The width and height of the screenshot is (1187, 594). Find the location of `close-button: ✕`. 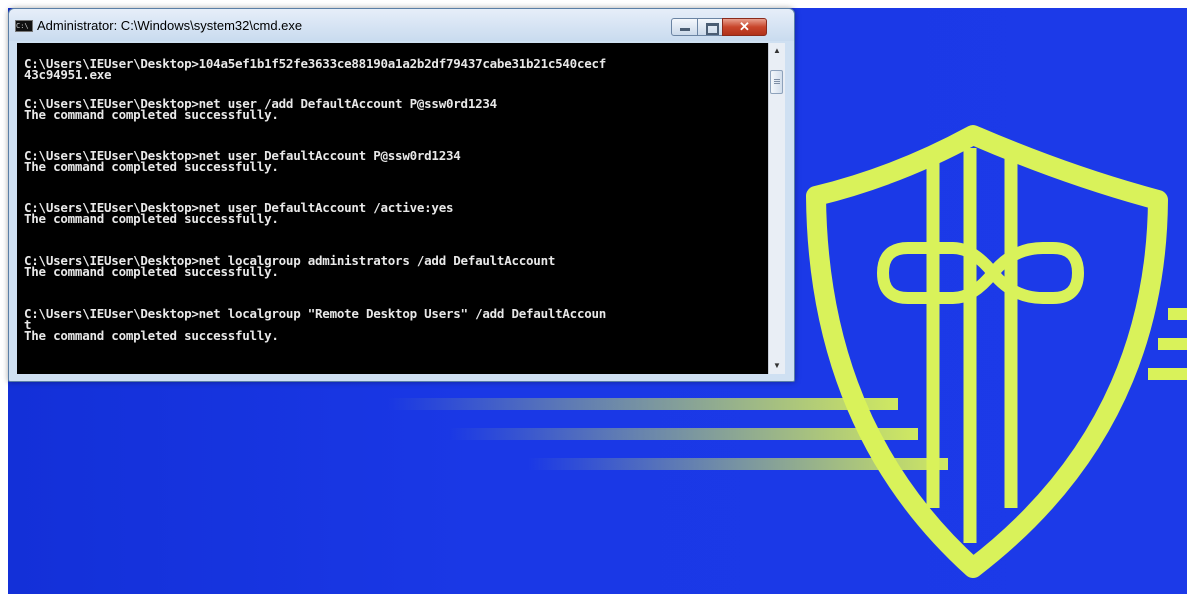

close-button: ✕ is located at coordinates (744, 27).